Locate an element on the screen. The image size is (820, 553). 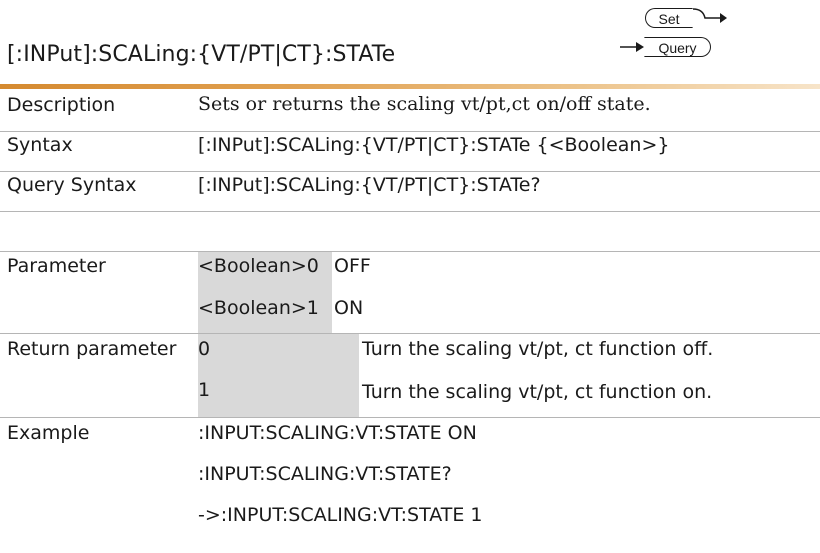
description-label: Description is located at coordinates (61, 105).